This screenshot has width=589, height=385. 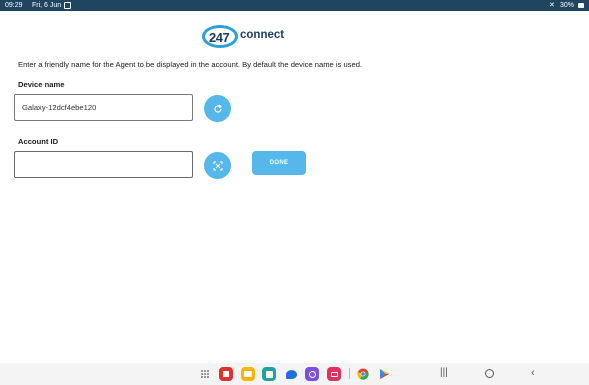 I want to click on battery-level: 30%, so click(x=567, y=5).